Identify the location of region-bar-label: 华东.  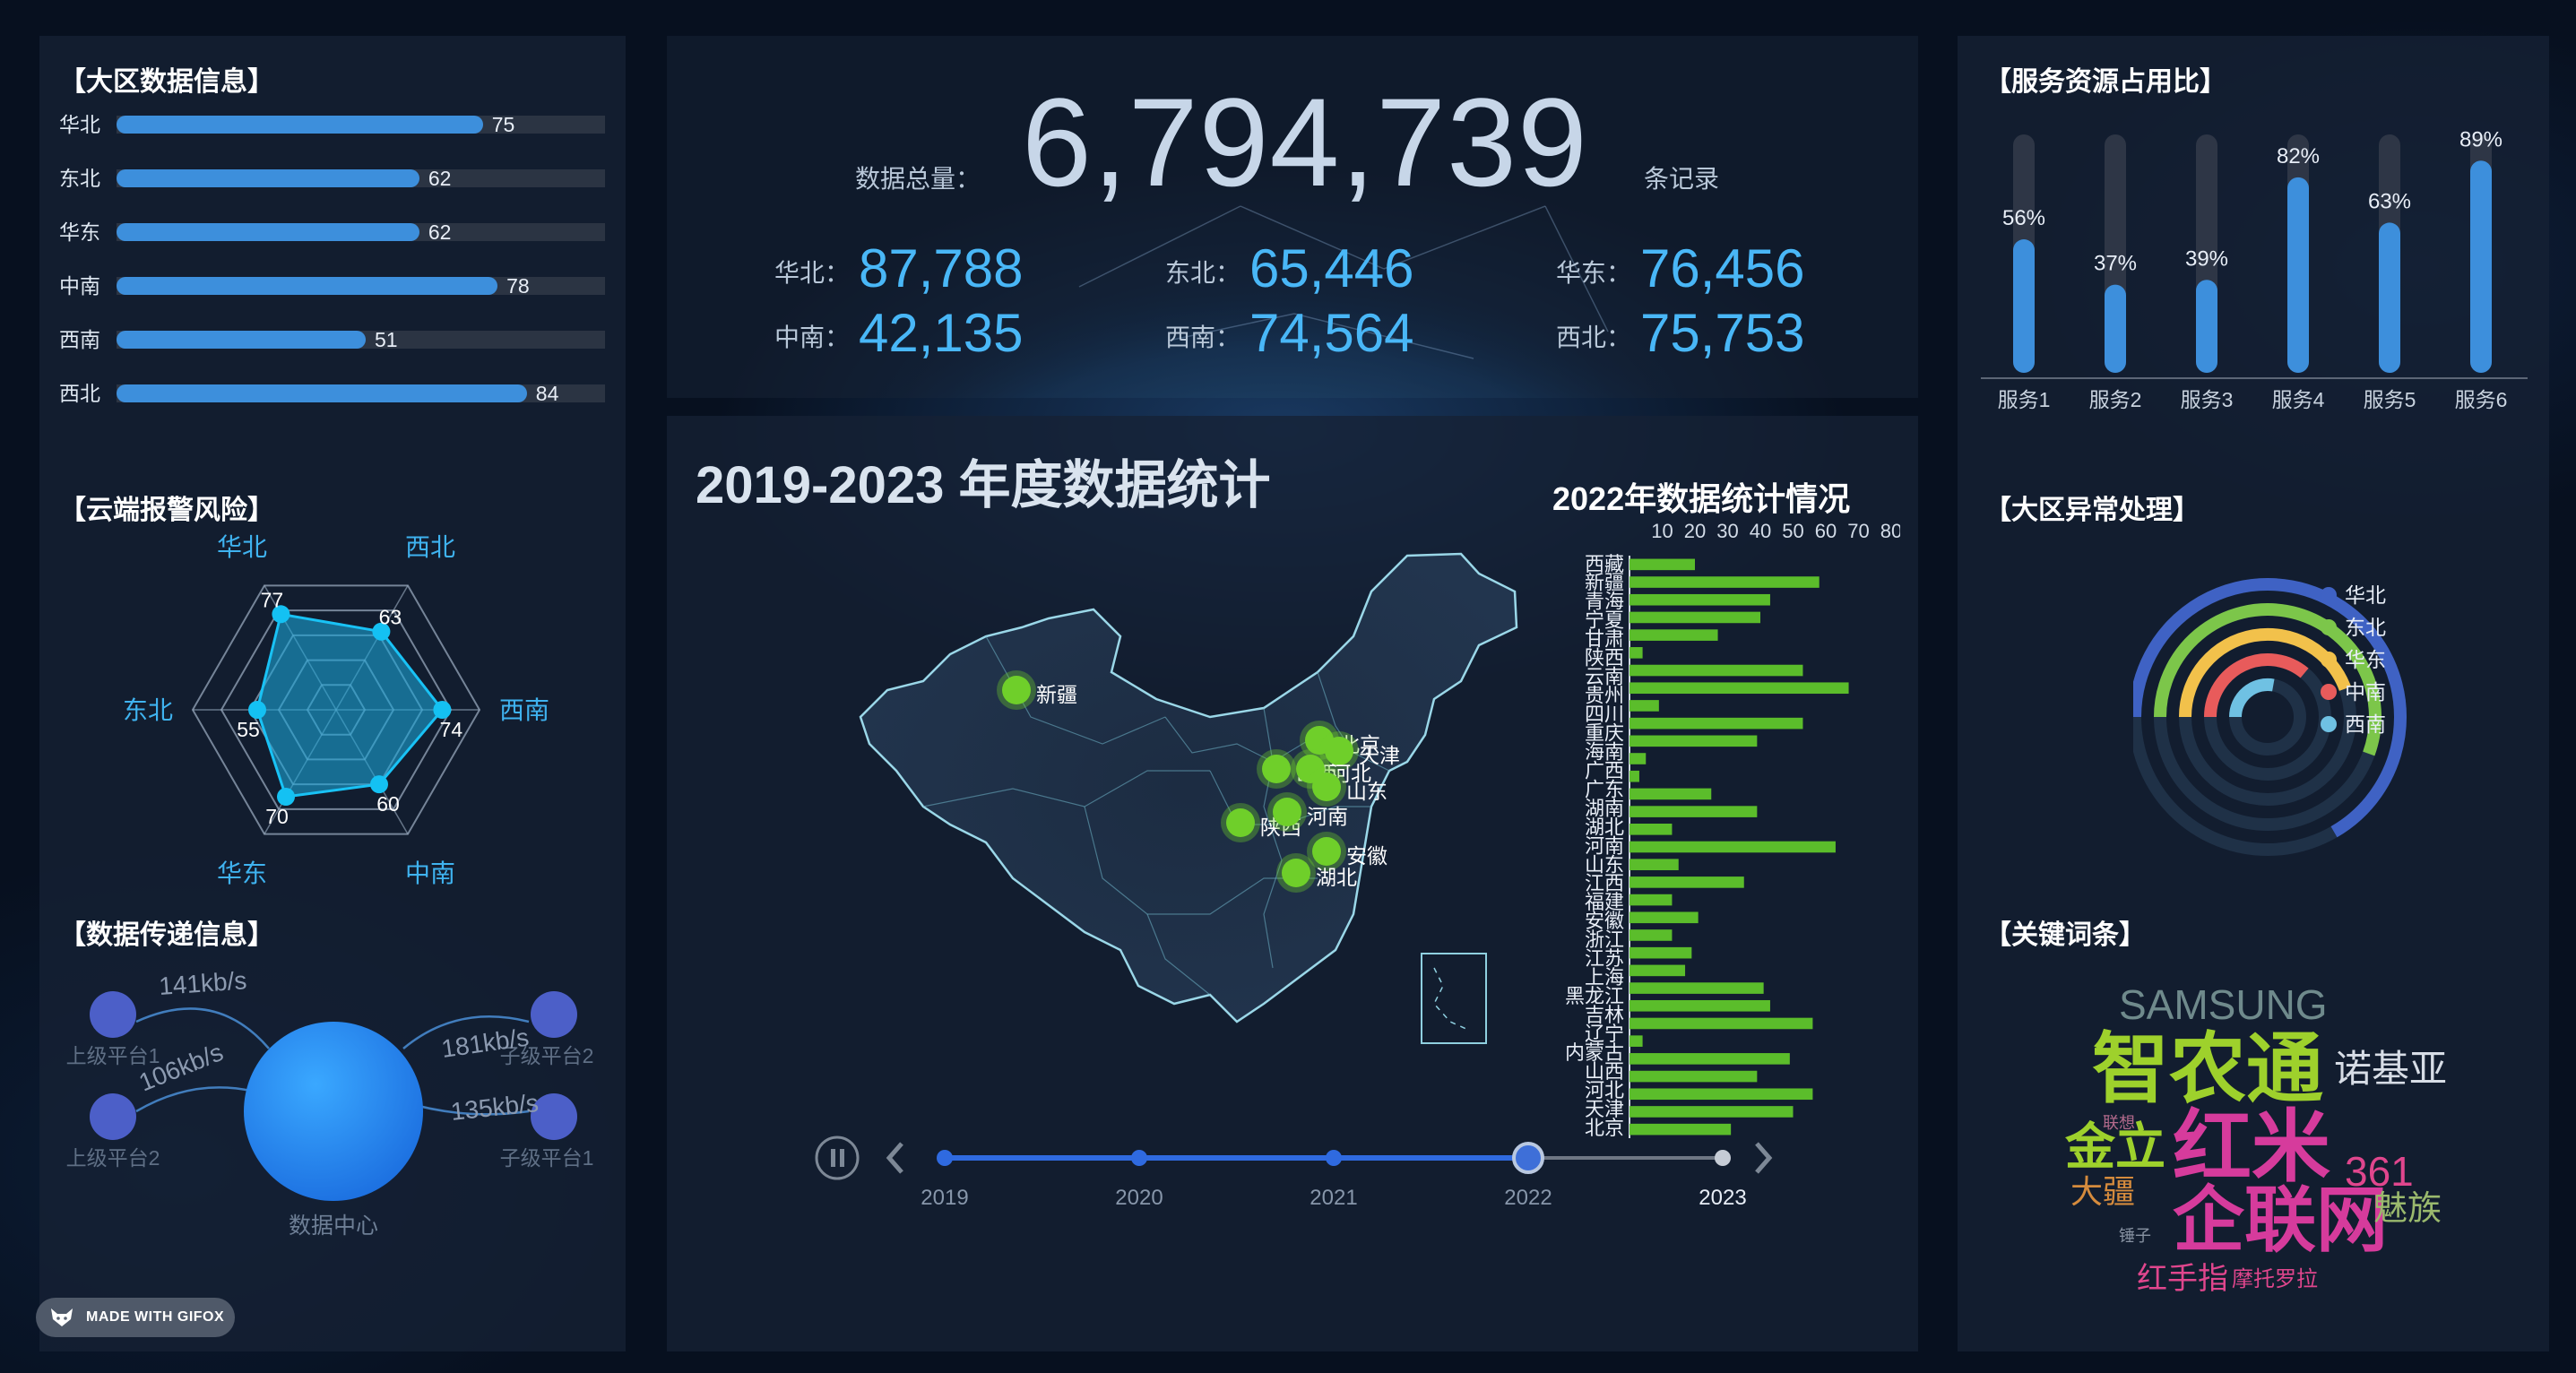
(79, 232).